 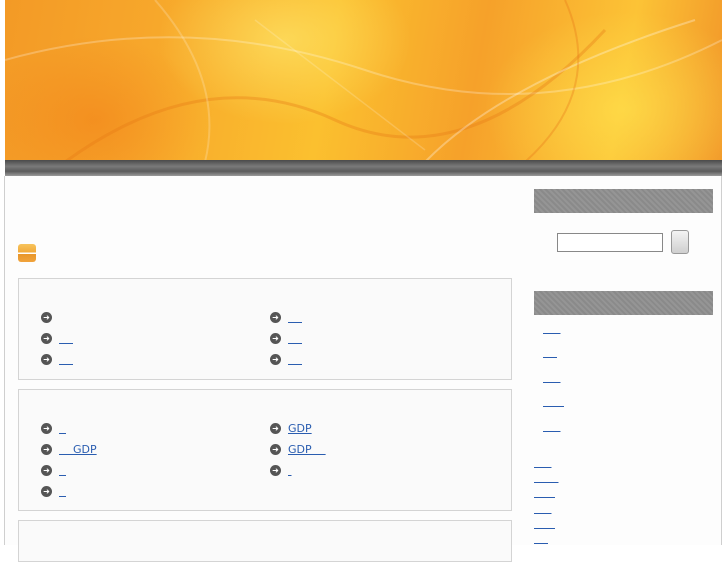 I want to click on sidebar-search-header, so click(x=623, y=201).